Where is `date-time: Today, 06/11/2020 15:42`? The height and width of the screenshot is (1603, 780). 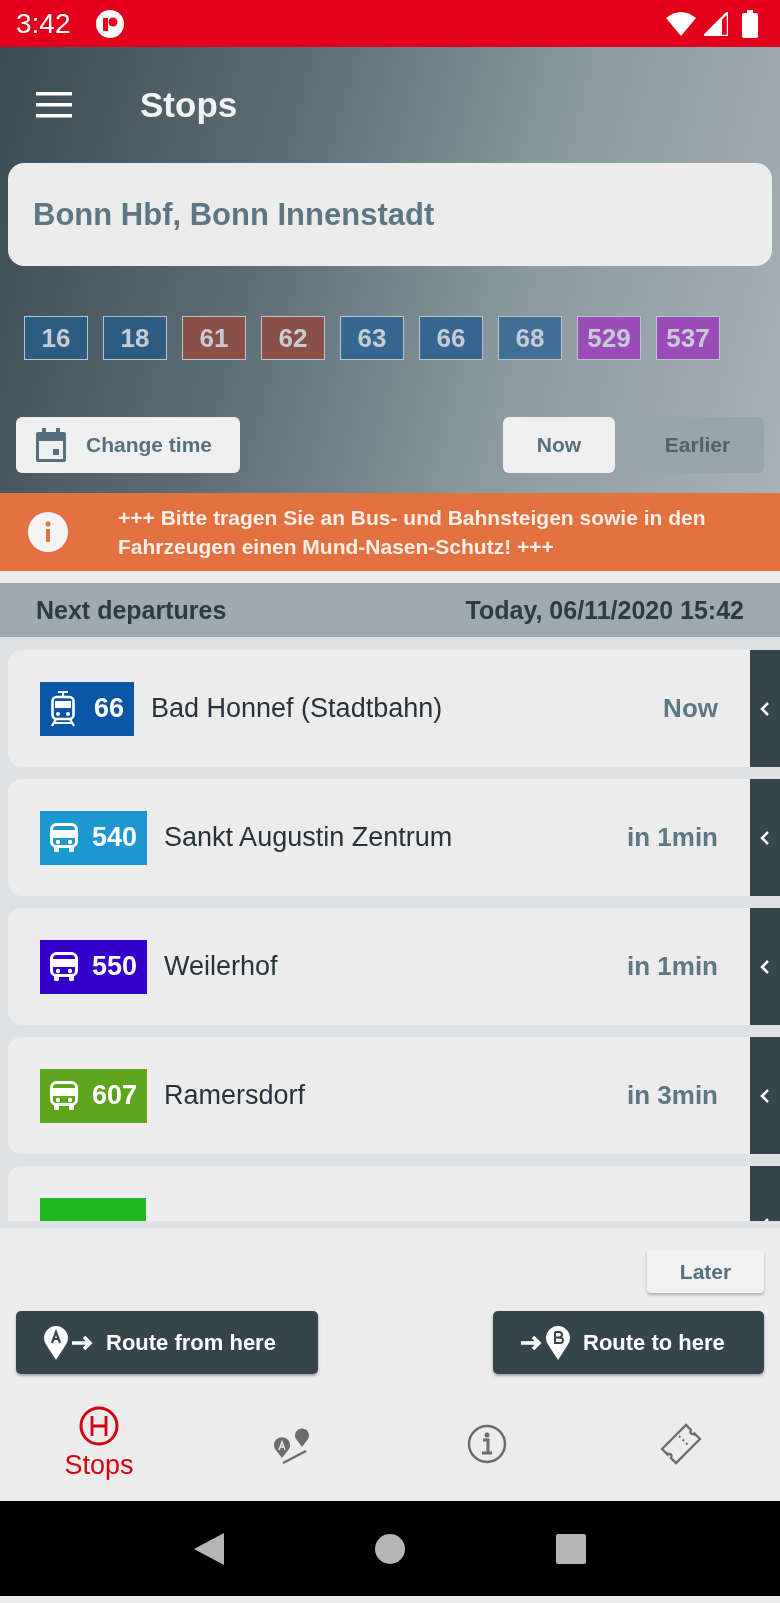 date-time: Today, 06/11/2020 15:42 is located at coordinates (604, 610).